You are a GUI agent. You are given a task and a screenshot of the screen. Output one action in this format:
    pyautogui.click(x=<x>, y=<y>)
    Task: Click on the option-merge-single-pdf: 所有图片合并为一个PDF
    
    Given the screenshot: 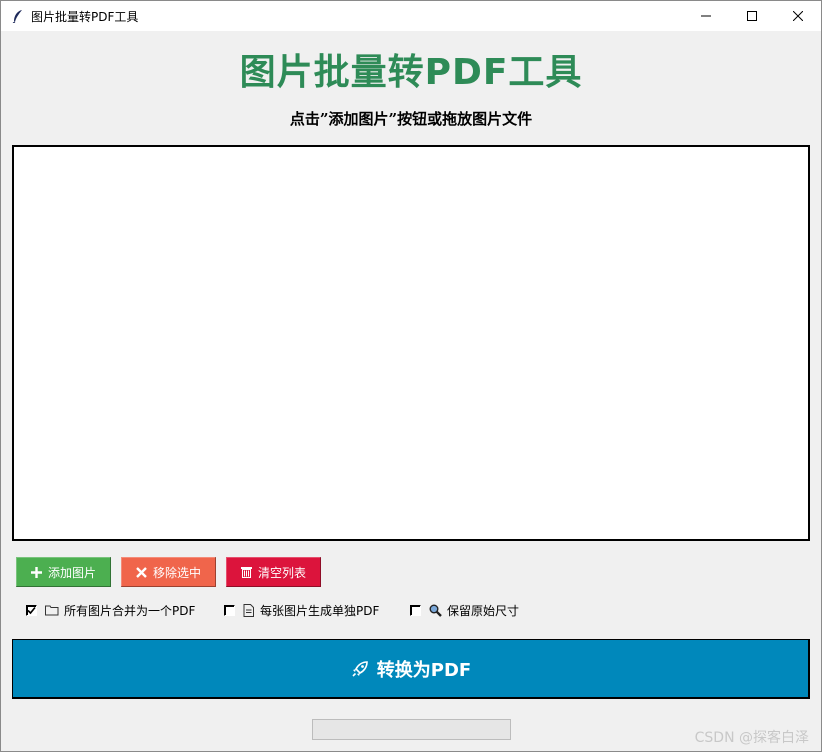 What is the action you would take?
    pyautogui.click(x=125, y=610)
    